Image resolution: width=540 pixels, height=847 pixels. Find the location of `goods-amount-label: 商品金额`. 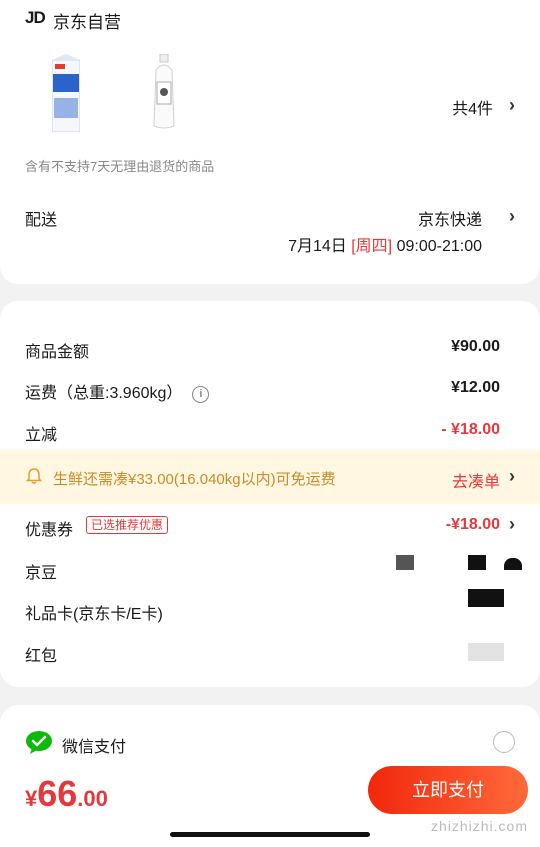

goods-amount-label: 商品金额 is located at coordinates (57, 352).